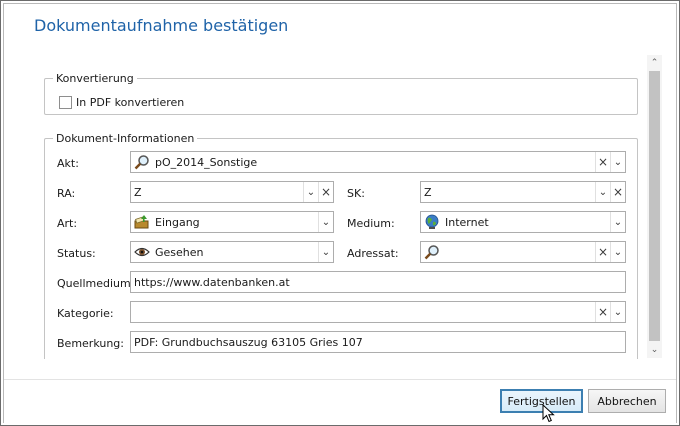 The image size is (680, 426). Describe the element at coordinates (85, 313) in the screenshot. I see `kategorie-label: Kategorie:` at that location.